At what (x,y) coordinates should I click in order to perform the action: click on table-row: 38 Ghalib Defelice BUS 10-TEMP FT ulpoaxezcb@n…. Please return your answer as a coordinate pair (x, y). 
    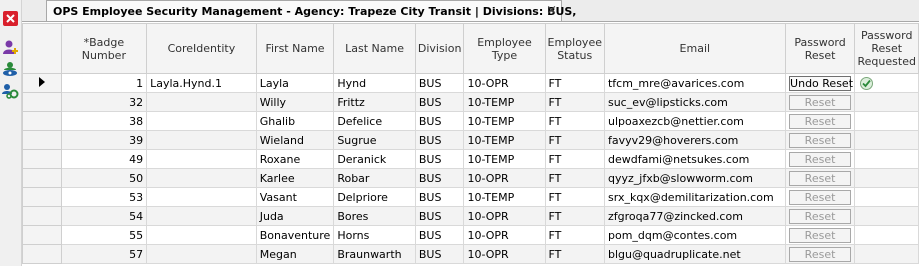
    Looking at the image, I should click on (470, 121).